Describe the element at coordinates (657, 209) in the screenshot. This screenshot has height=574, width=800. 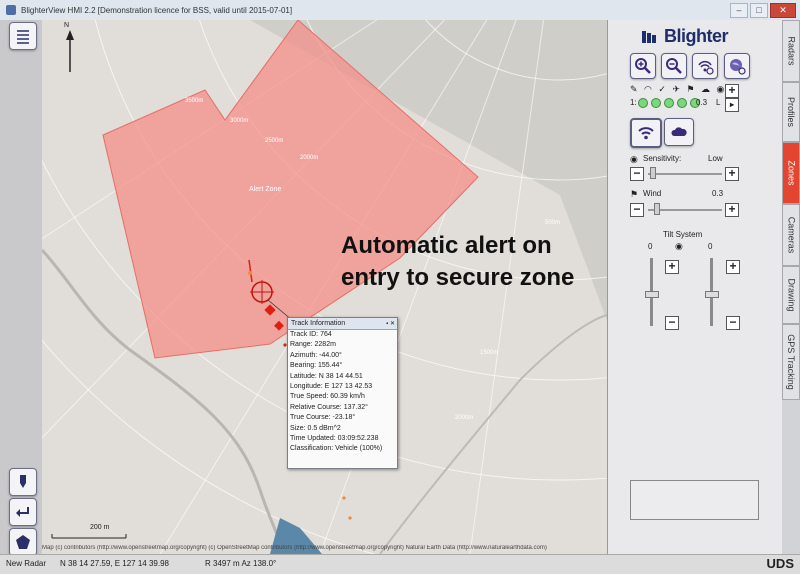
I see `wind-slider-thumb` at that location.